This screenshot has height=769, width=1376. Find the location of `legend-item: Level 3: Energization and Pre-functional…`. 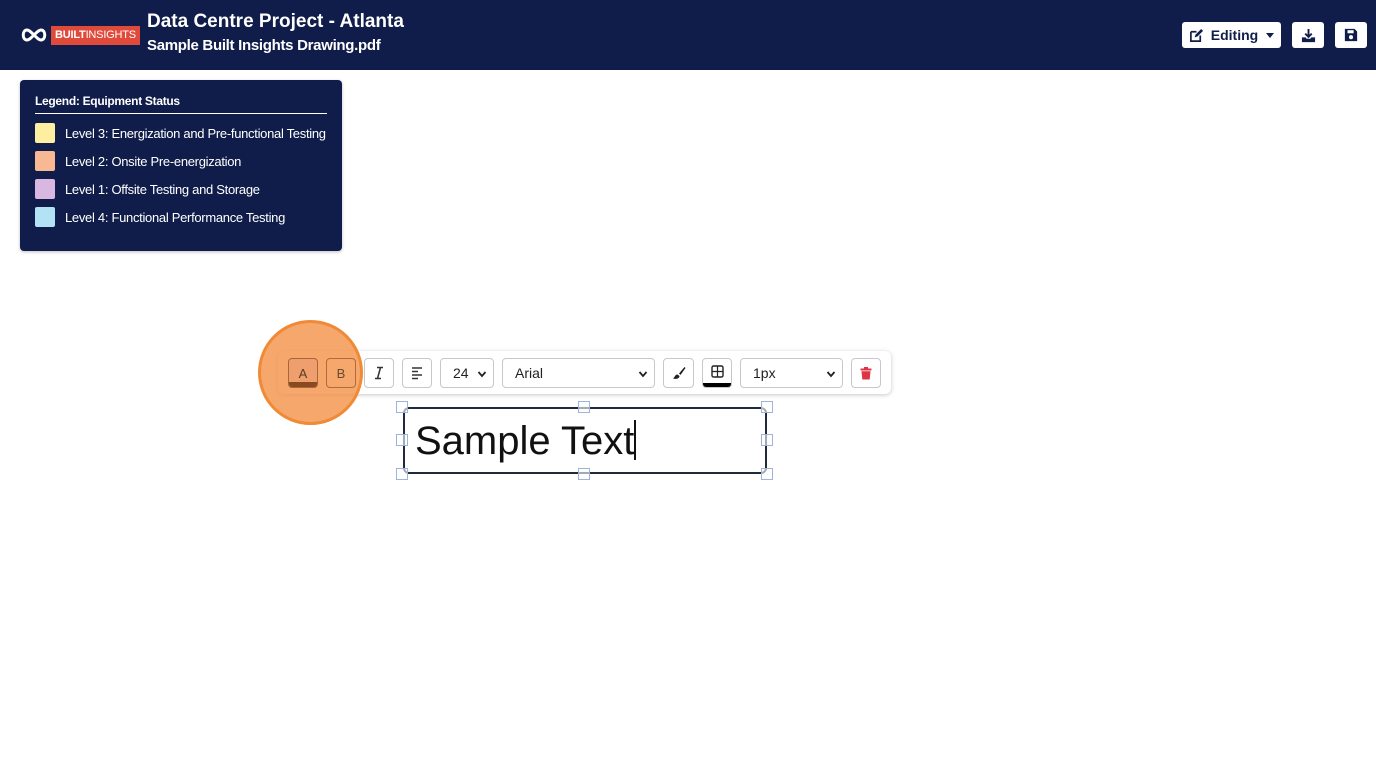

legend-item: Level 3: Energization and Pre-functional… is located at coordinates (180, 133).